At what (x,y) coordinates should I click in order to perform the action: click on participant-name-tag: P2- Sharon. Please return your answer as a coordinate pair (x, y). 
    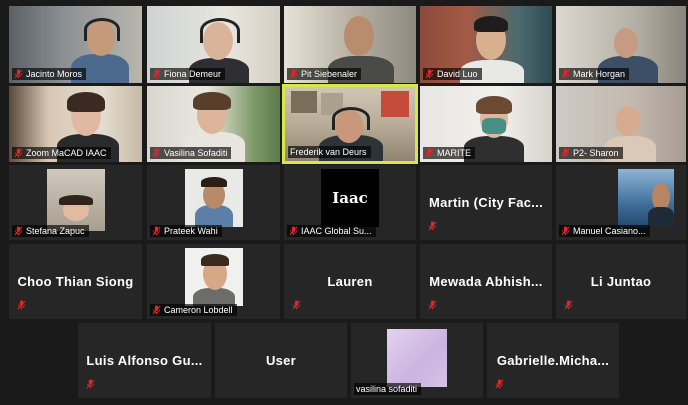
    Looking at the image, I should click on (591, 153).